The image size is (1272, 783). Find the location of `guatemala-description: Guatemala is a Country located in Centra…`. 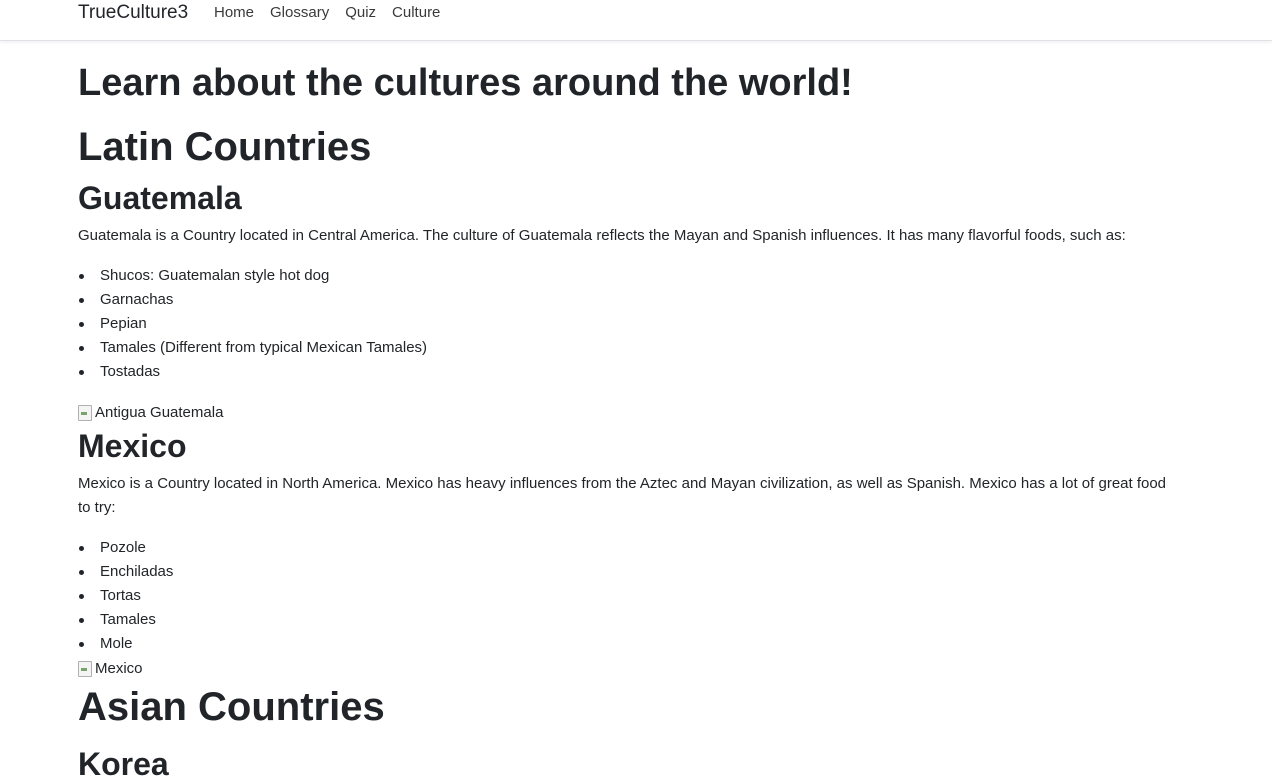

guatemala-description: Guatemala is a Country located in Centra… is located at coordinates (602, 235).